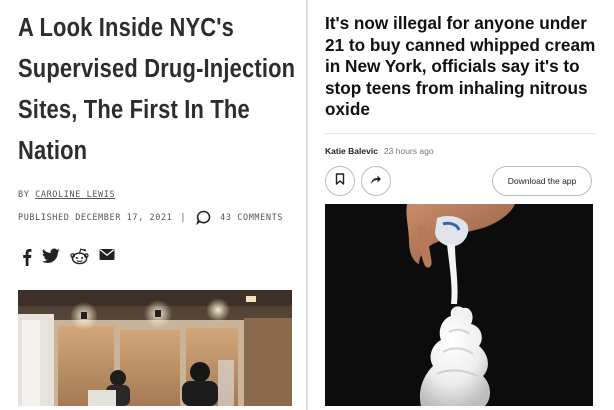 Image resolution: width=614 pixels, height=410 pixels. I want to click on injection-booths-photo, so click(155, 348).